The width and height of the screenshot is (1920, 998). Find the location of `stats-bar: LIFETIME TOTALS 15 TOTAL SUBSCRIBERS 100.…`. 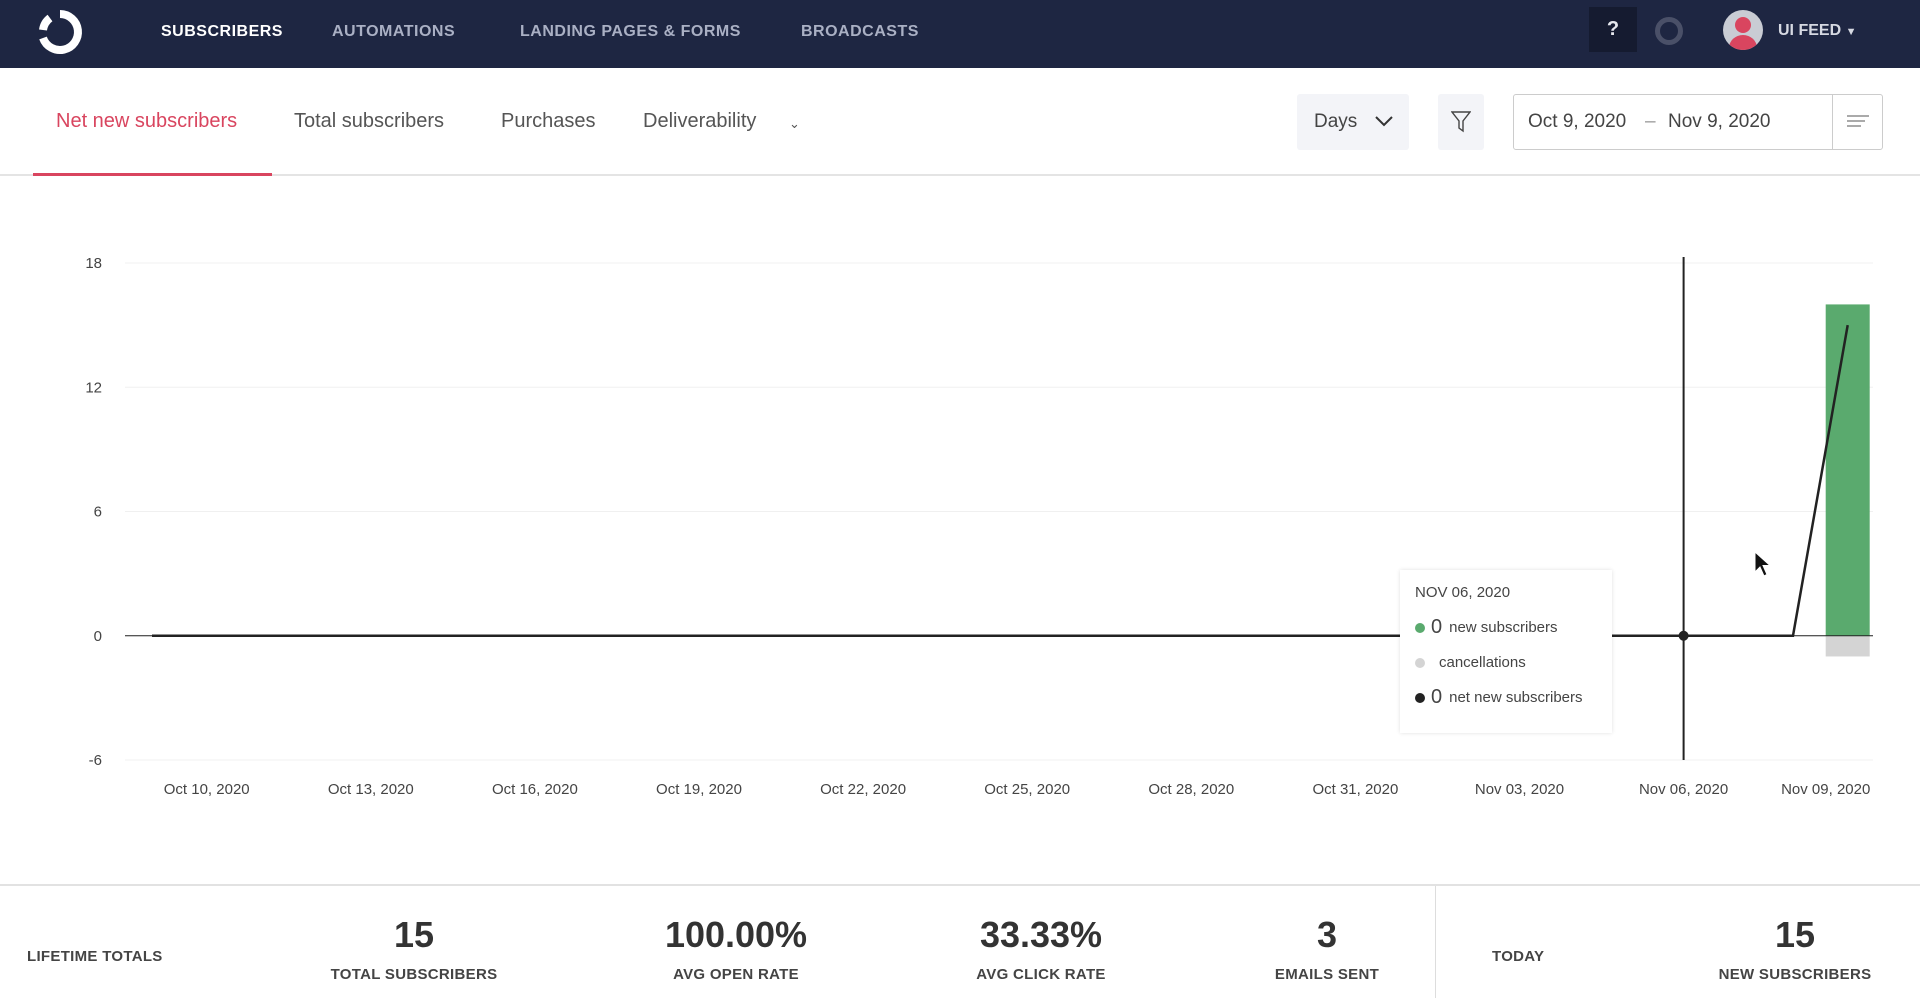

stats-bar: LIFETIME TOTALS 15 TOTAL SUBSCRIBERS 100.… is located at coordinates (960, 941).